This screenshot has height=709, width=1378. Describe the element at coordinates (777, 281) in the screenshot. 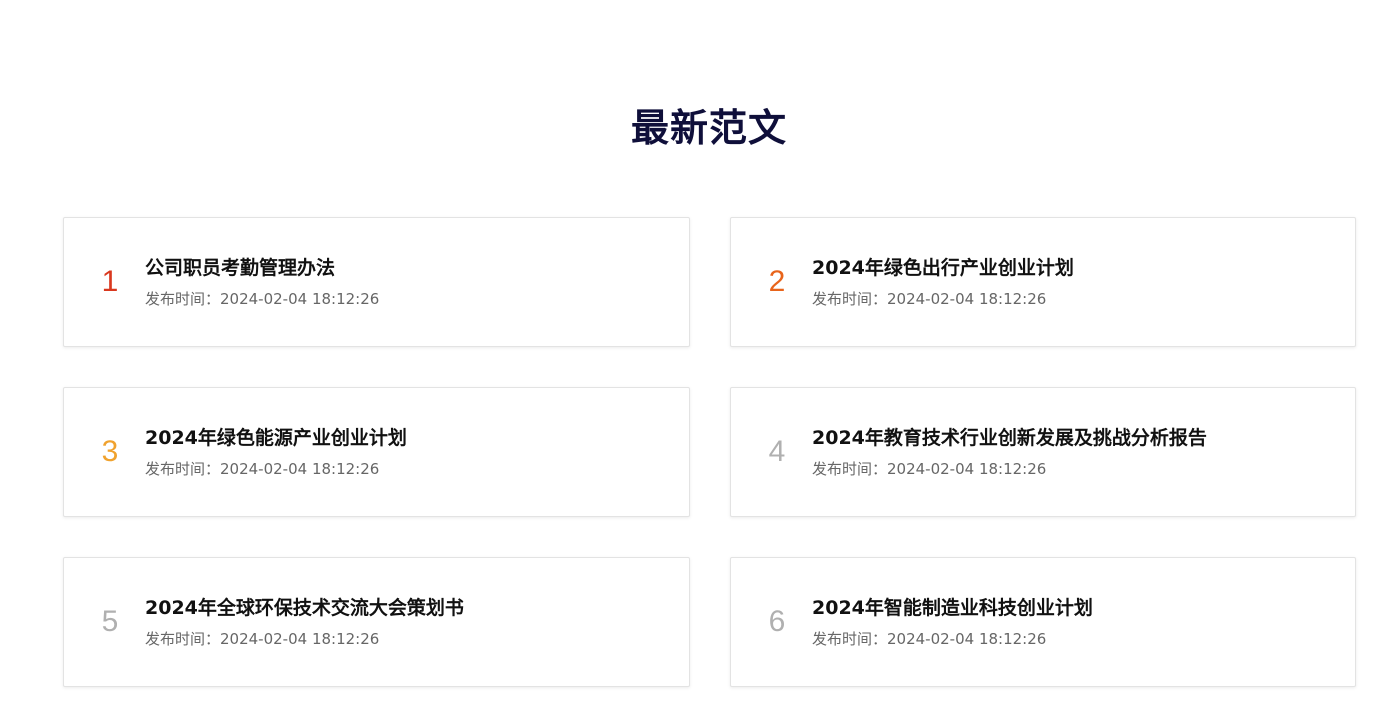

I see `article-rank: 2` at that location.